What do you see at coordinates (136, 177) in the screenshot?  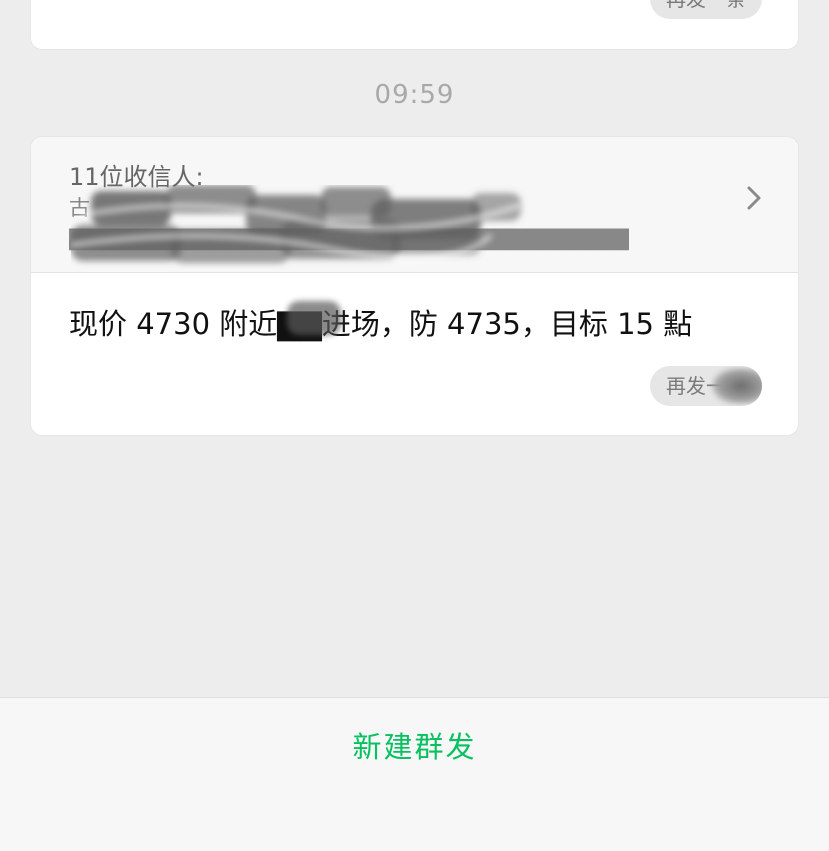 I see `recipients-count-label: 11位收信人:` at bounding box center [136, 177].